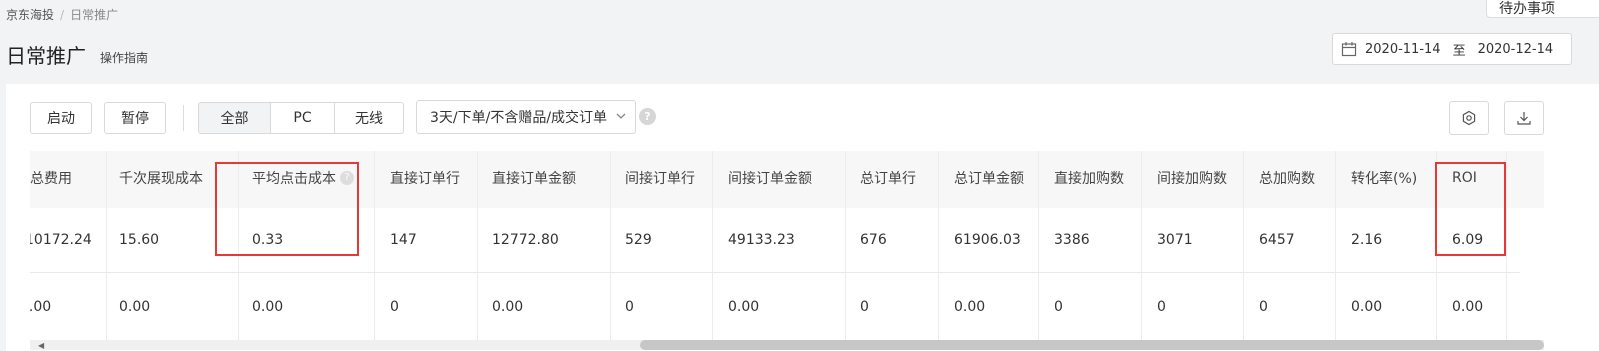  What do you see at coordinates (235, 118) in the screenshot?
I see `segment-all: 全部` at bounding box center [235, 118].